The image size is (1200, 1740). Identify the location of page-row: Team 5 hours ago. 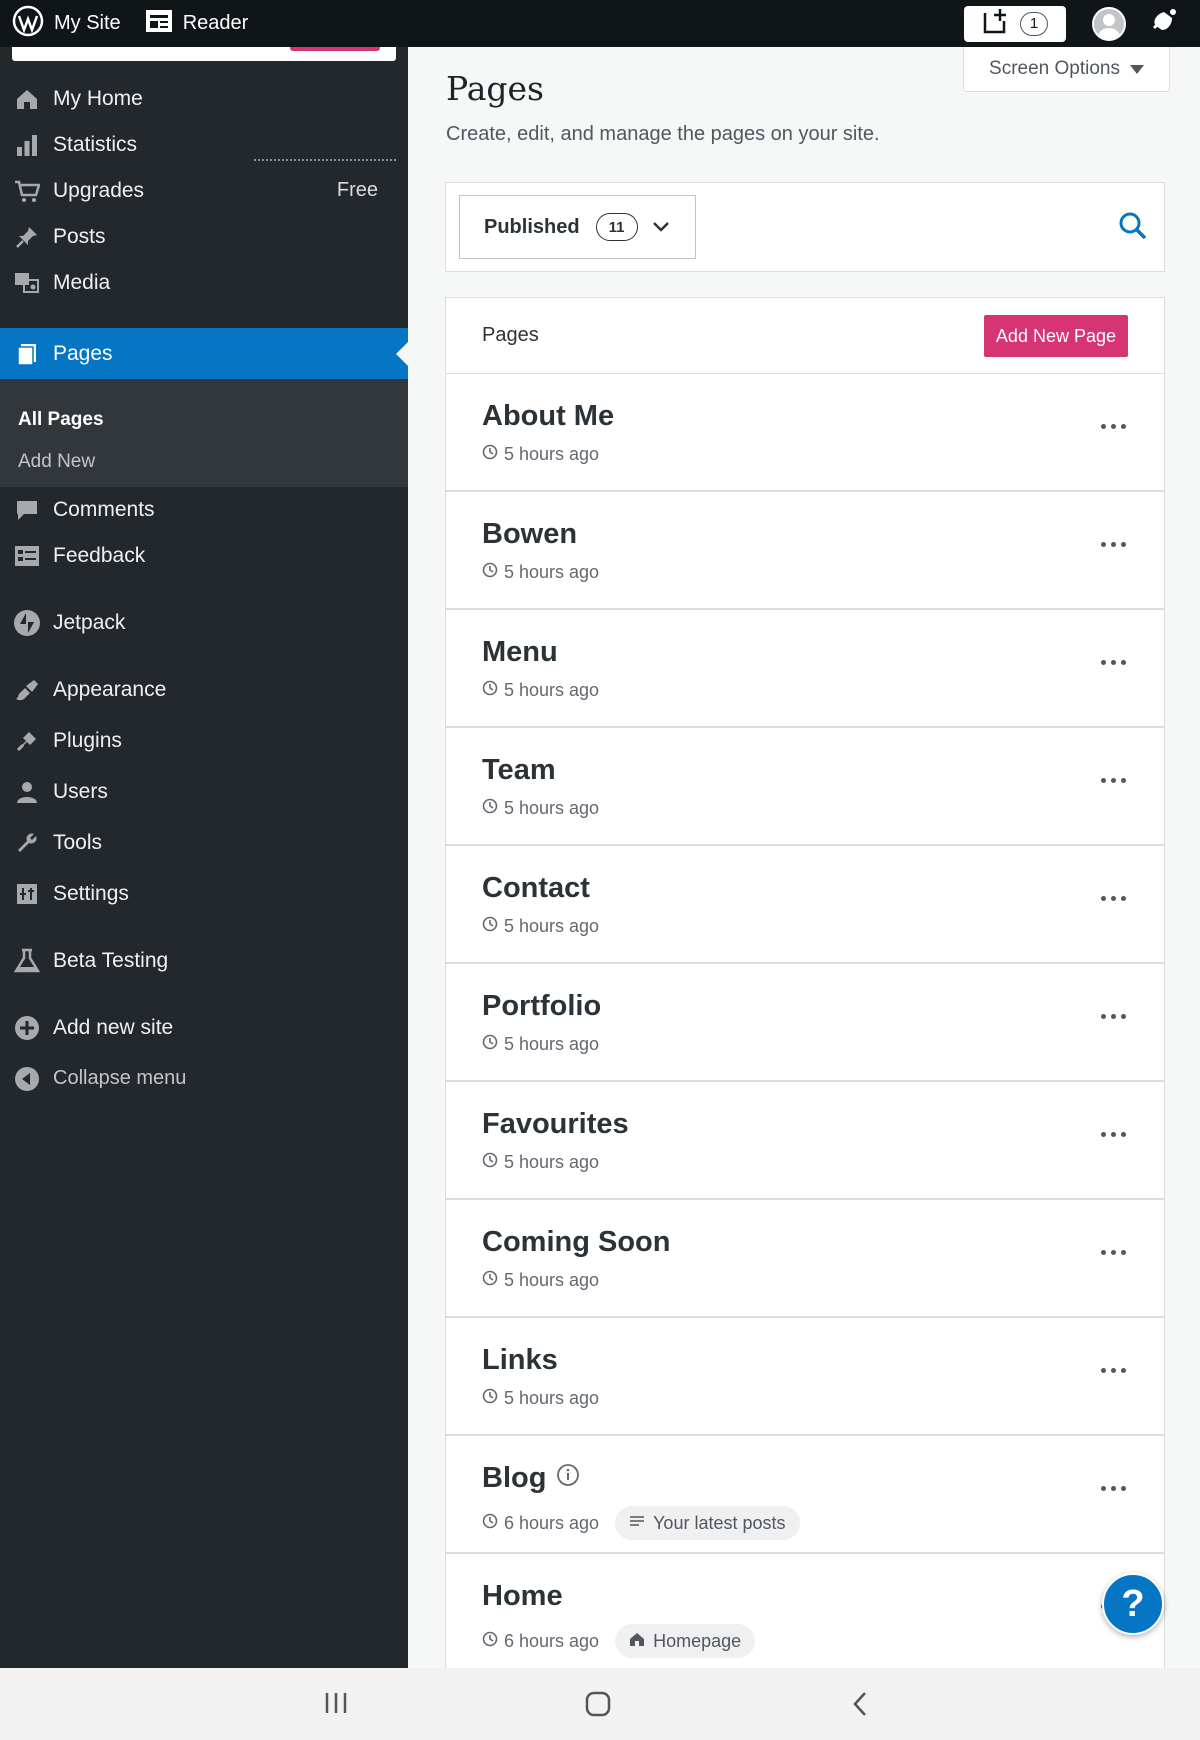
(805, 787).